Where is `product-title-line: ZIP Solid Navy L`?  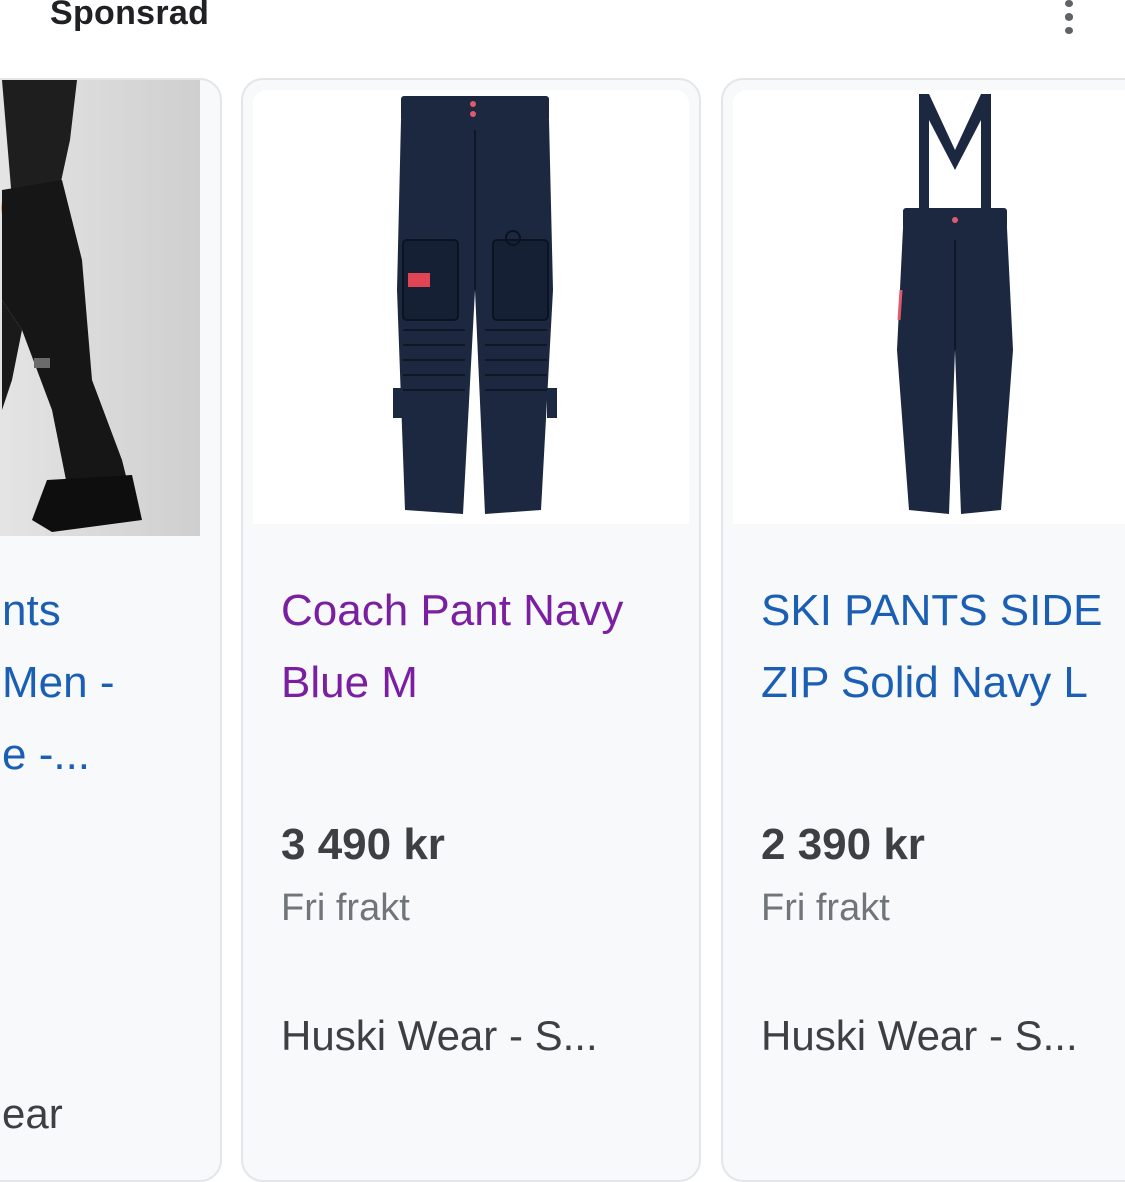
product-title-line: ZIP Solid Navy L is located at coordinates (943, 683).